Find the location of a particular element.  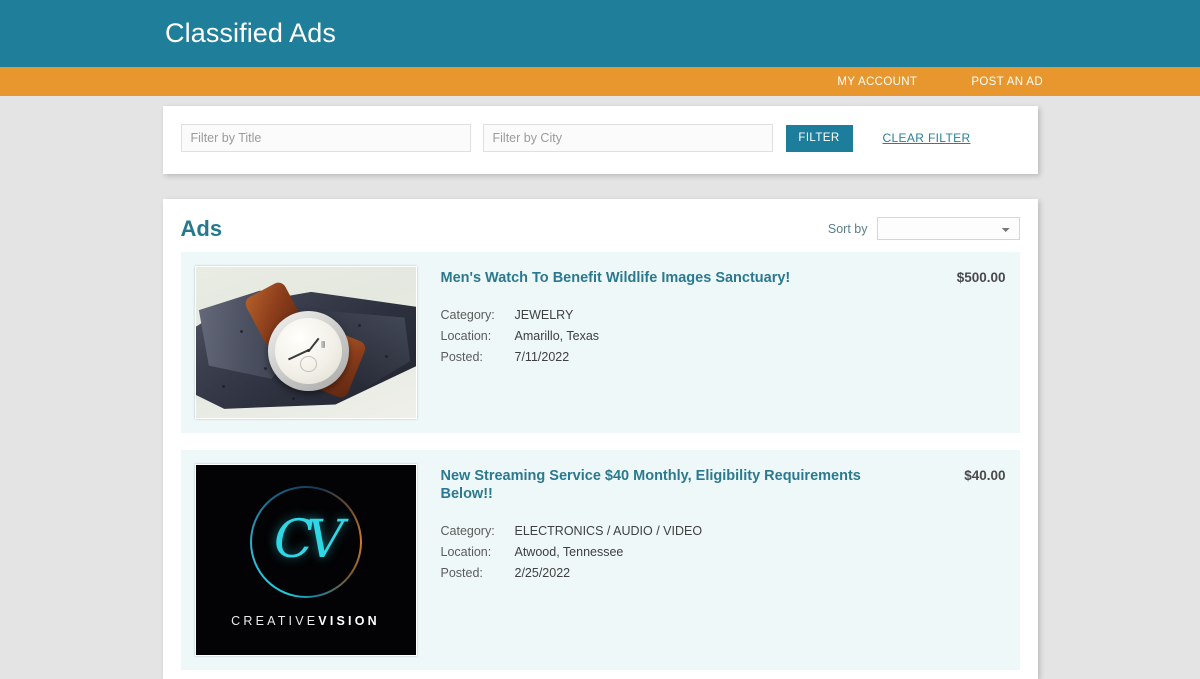

ad-meta-row-category: Category: JEWELRY is located at coordinates (723, 315).